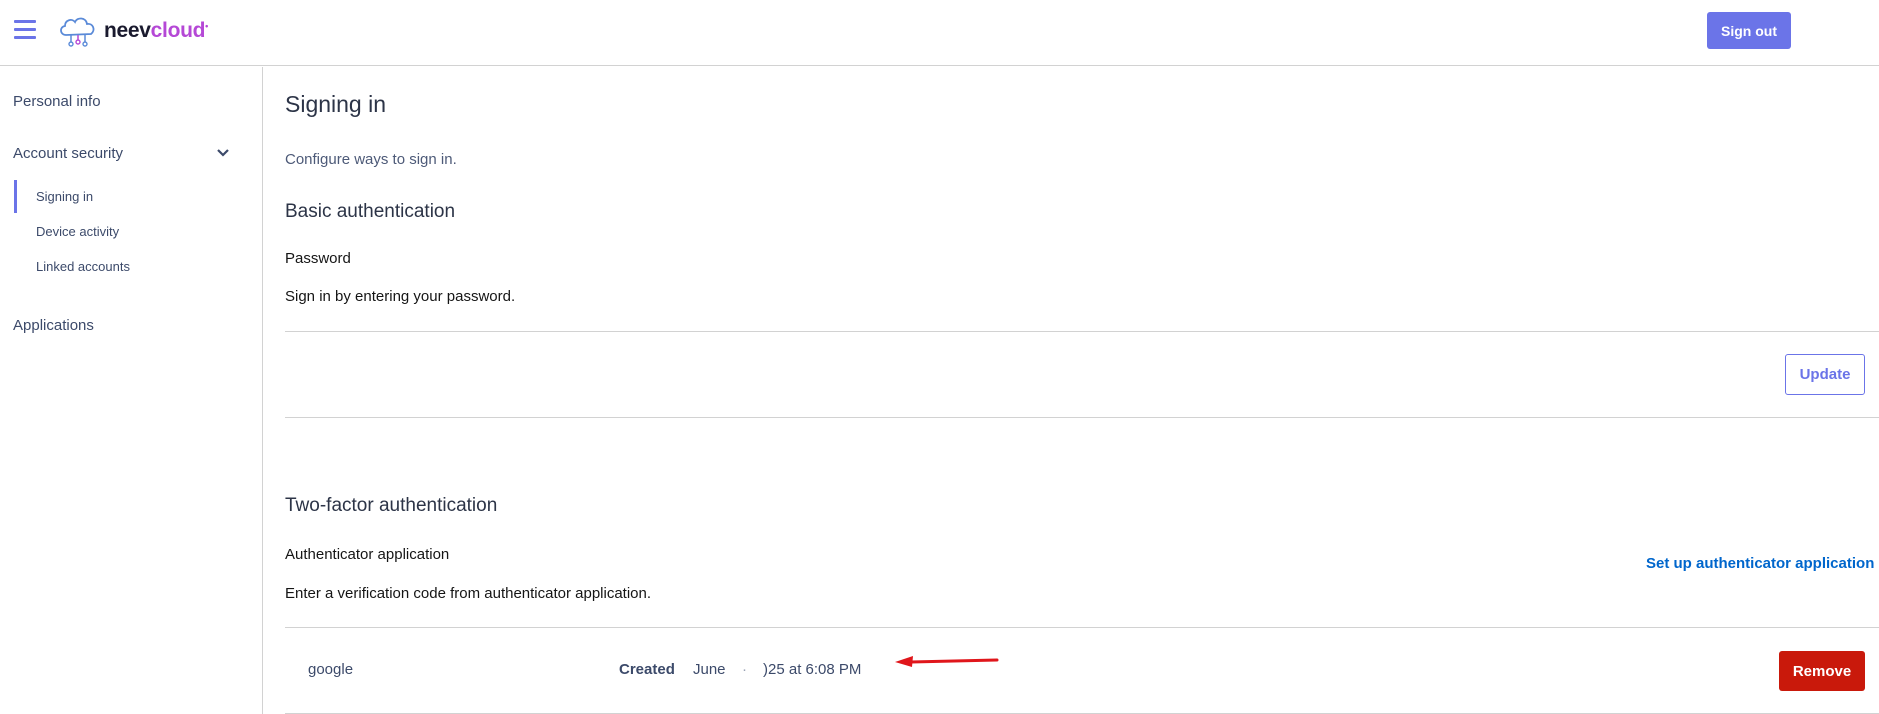 Image resolution: width=1879 pixels, height=714 pixels. Describe the element at coordinates (68, 153) in the screenshot. I see `sidebar-item-account-security: Account security` at that location.